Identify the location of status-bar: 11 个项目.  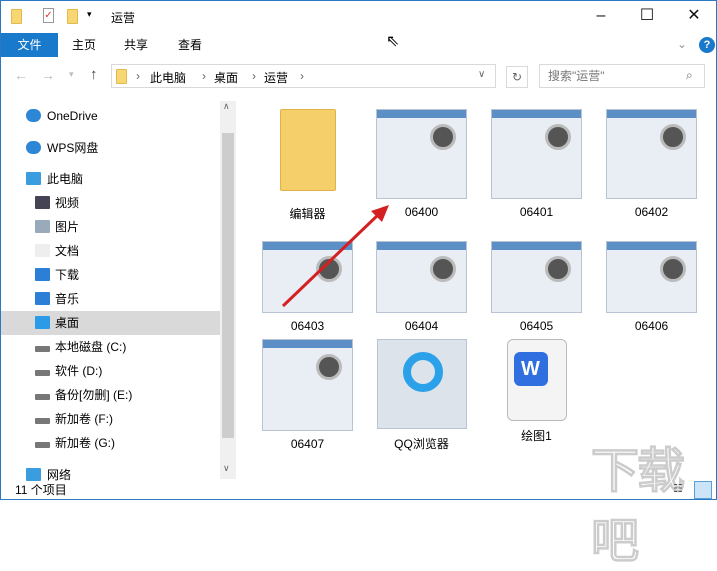
(359, 490).